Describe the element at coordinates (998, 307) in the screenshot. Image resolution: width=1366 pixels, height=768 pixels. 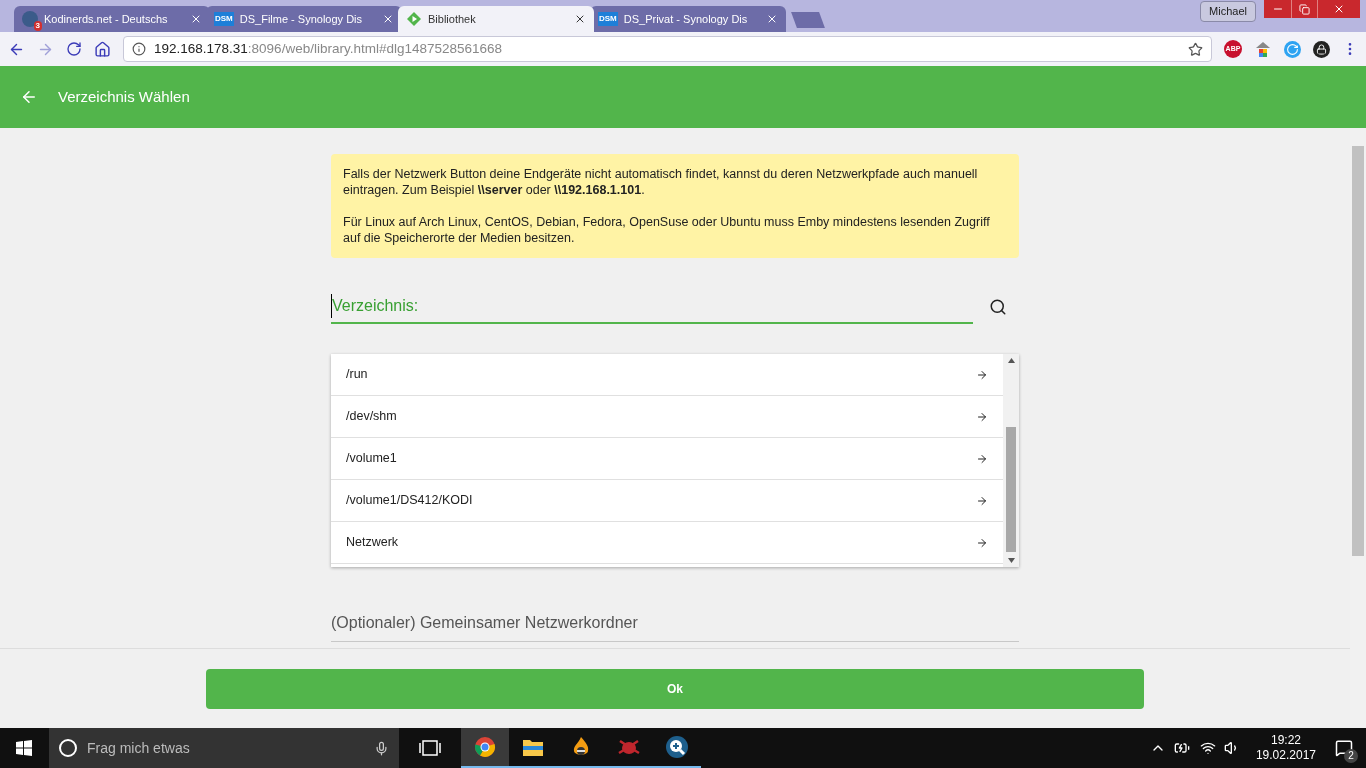
I see `search-icon` at that location.